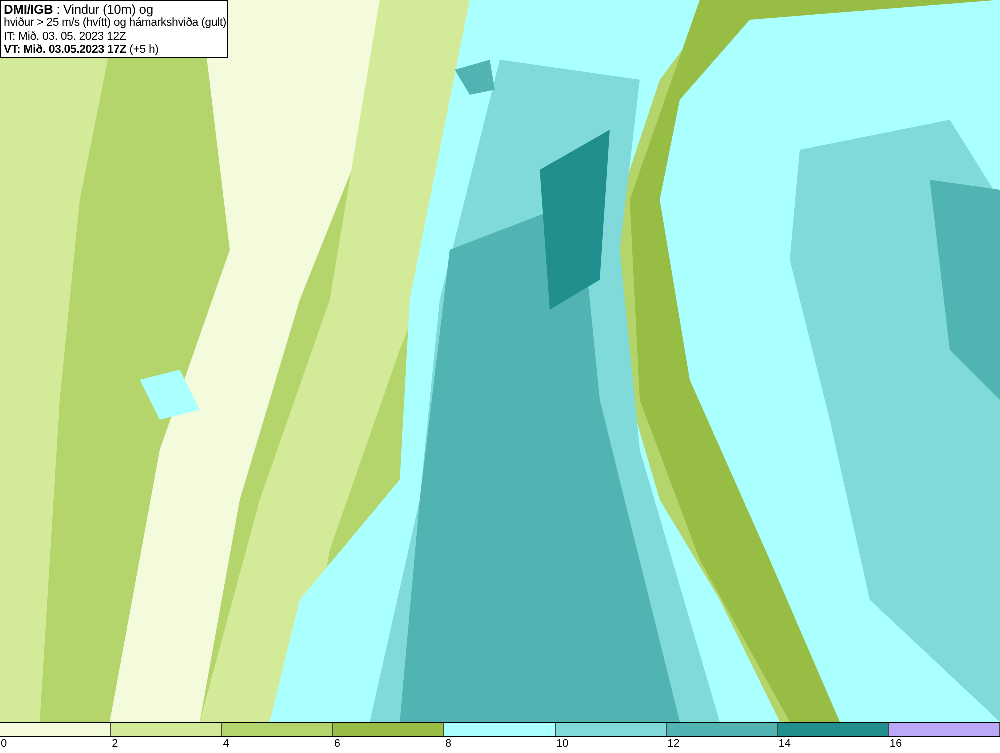 Image resolution: width=1000 pixels, height=753 pixels. What do you see at coordinates (66, 37) in the screenshot?
I see `caption-line: IT: Mið. 03. 05. 2023 12Z` at bounding box center [66, 37].